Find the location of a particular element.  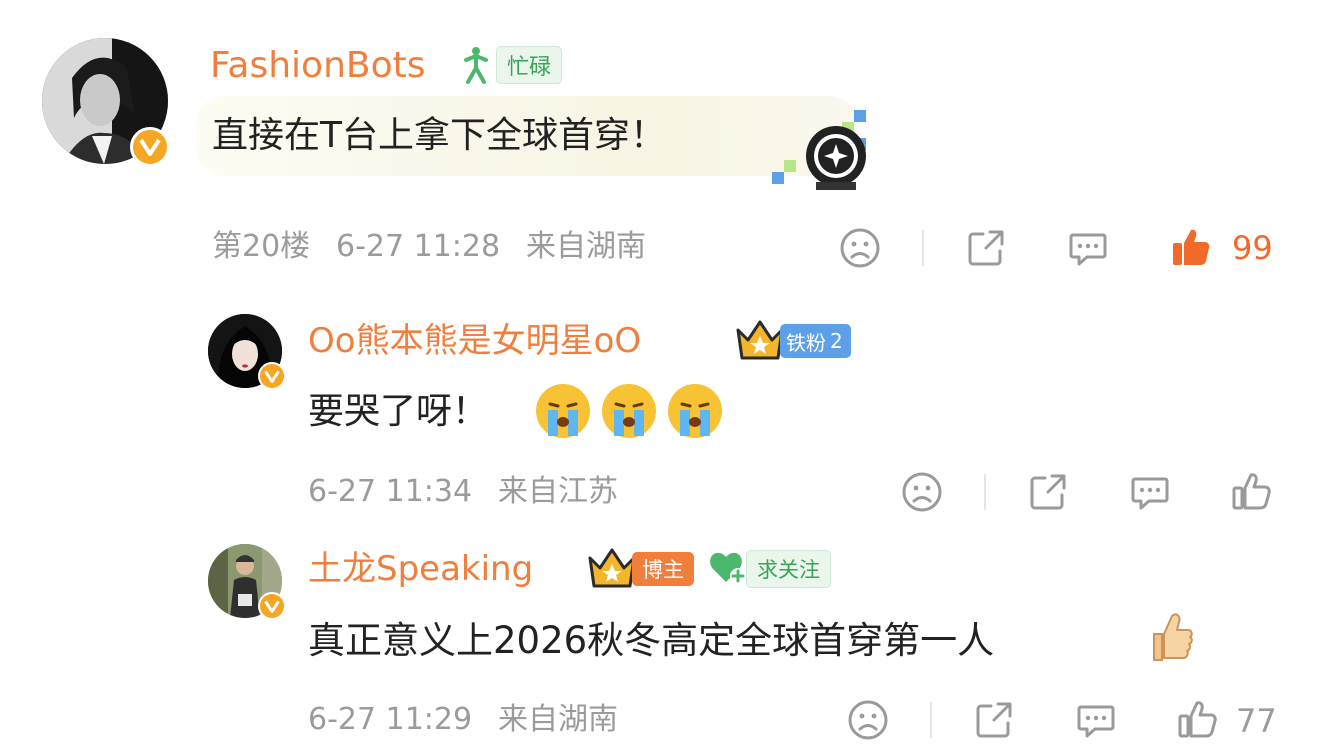

comment-text: 直接在T台上拿下全球首穿！ is located at coordinates (439, 135).